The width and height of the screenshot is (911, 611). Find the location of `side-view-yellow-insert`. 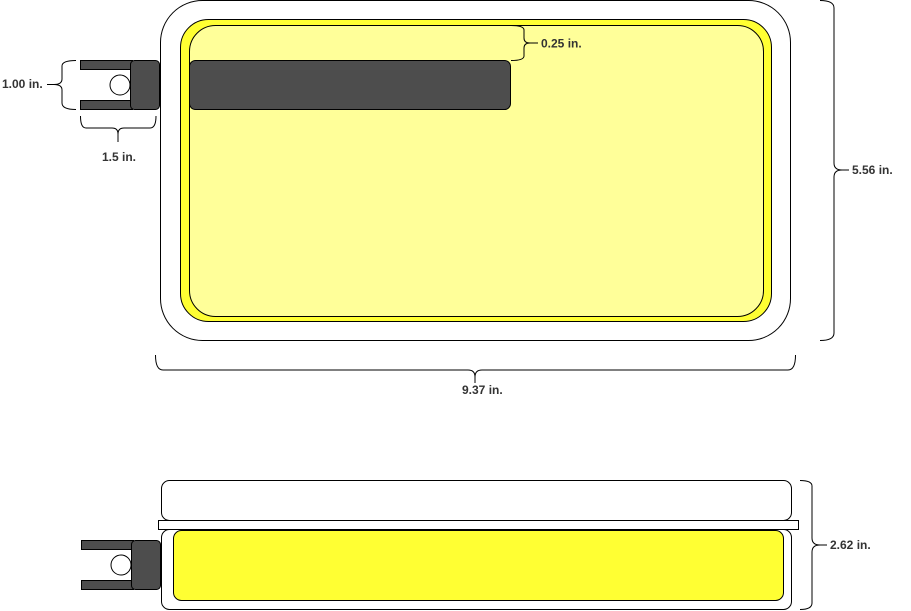

side-view-yellow-insert is located at coordinates (478, 565).